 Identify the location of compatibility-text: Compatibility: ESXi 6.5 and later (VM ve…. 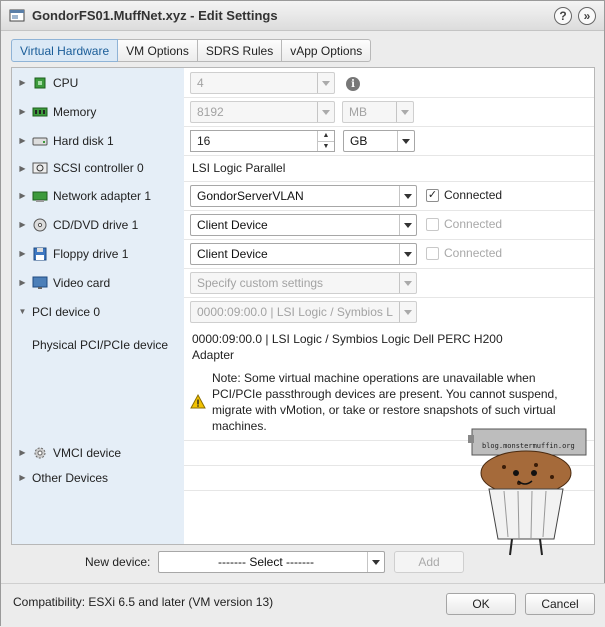
(143, 602).